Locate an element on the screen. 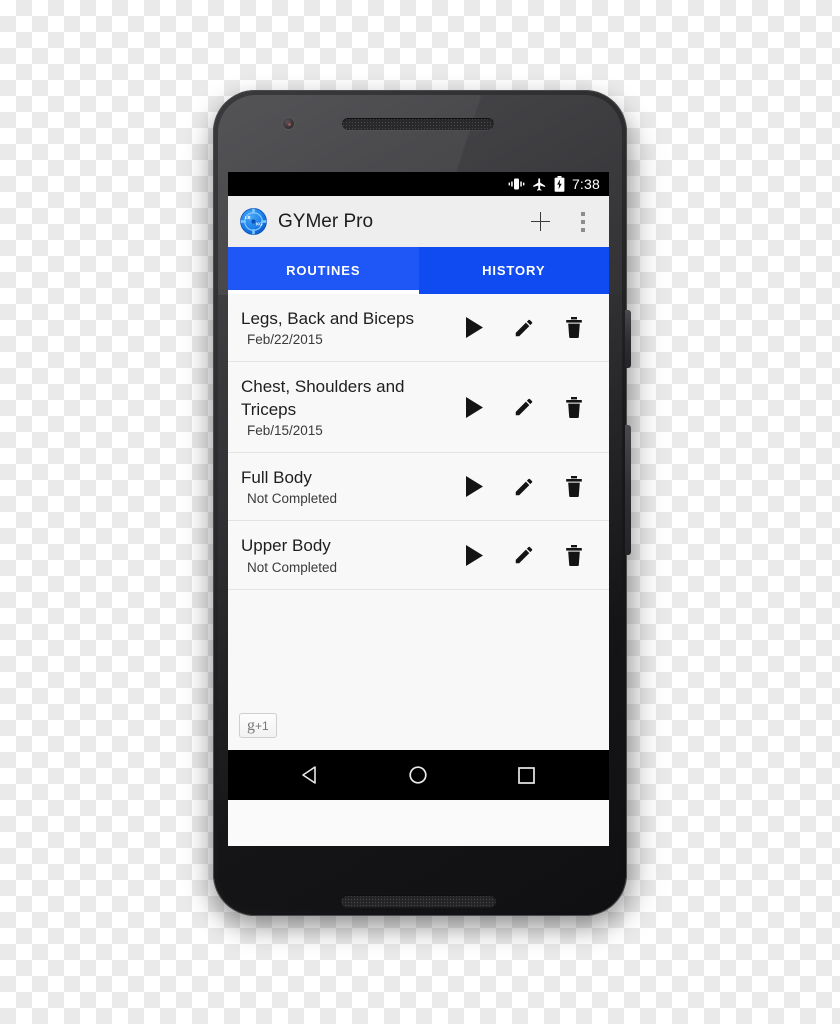 The image size is (840, 1024). android-navigation-bar is located at coordinates (418, 775).